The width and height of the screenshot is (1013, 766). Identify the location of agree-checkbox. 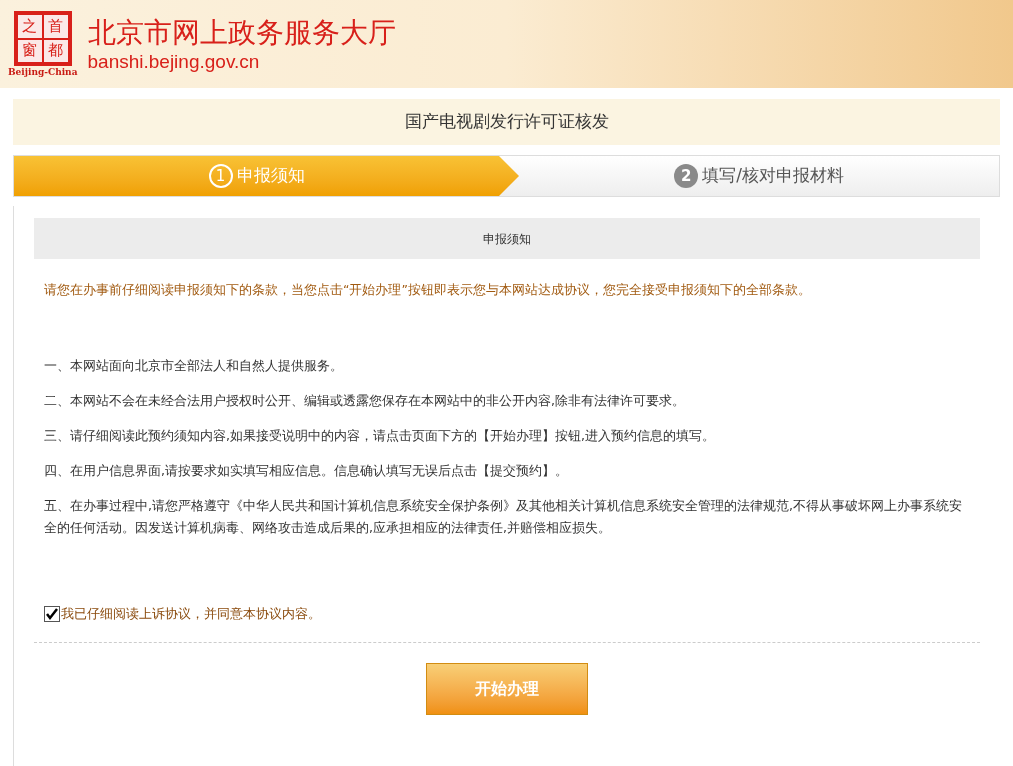
(52, 614).